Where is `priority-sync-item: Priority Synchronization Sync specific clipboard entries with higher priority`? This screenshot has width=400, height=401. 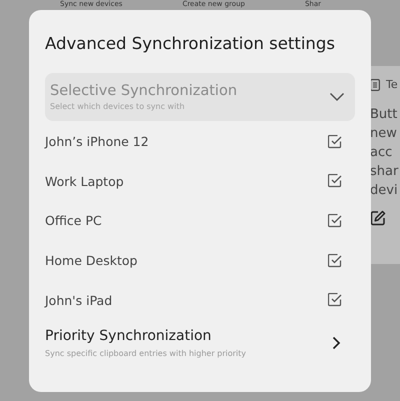 priority-sync-item: Priority Synchronization Sync specific clipboard entries with higher priority is located at coordinates (200, 343).